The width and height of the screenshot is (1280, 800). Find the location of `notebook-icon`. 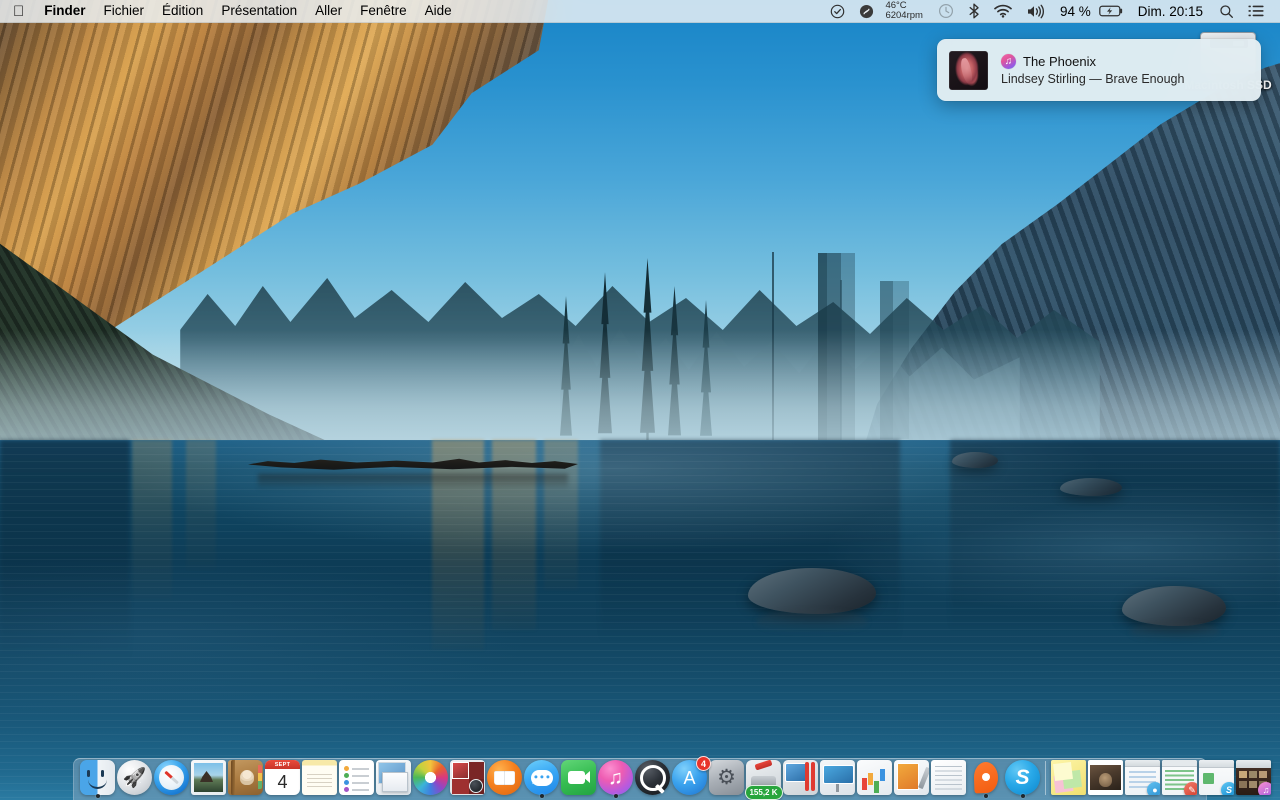

notebook-icon is located at coordinates (948, 777).